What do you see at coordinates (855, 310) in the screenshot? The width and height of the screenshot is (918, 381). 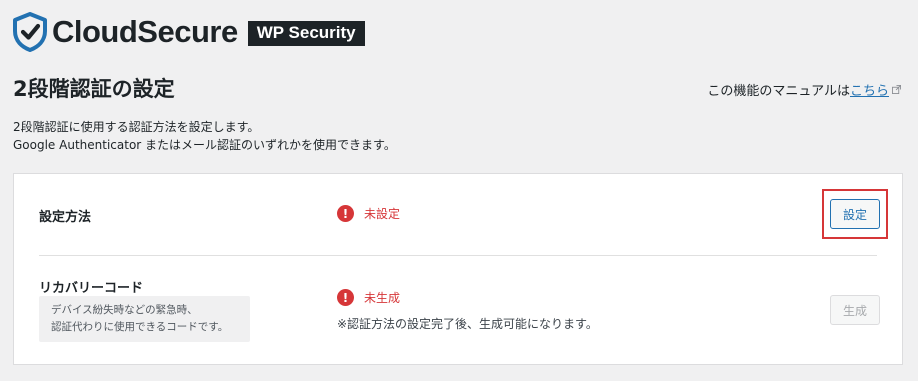 I see `generate-button: 生成` at bounding box center [855, 310].